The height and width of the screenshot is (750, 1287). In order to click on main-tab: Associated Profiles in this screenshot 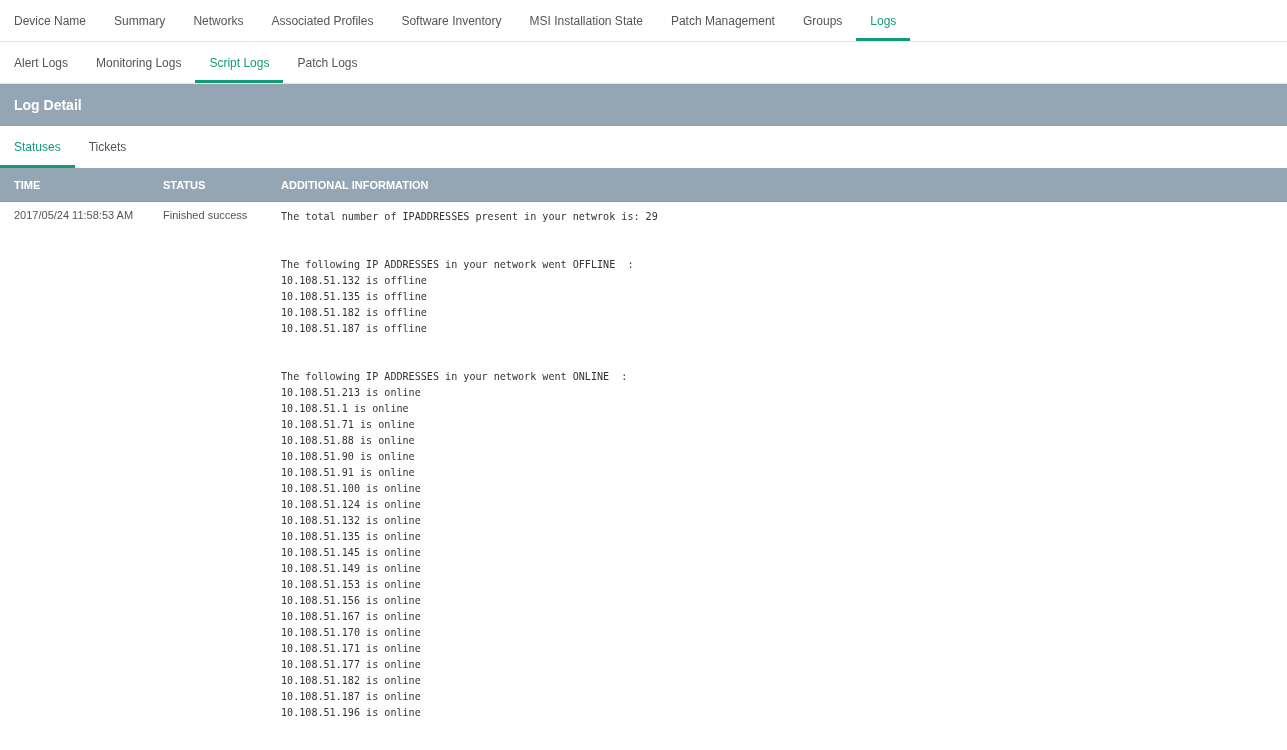, I will do `click(322, 20)`.